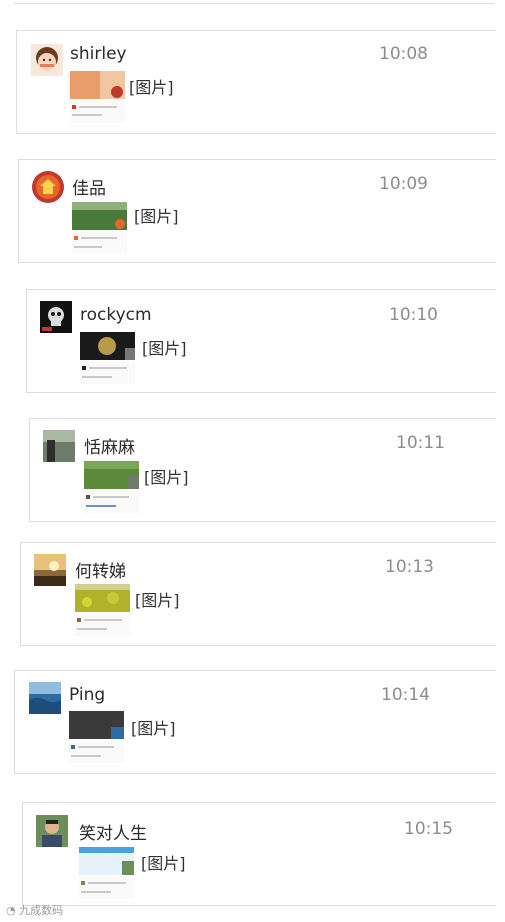 The height and width of the screenshot is (922, 505). What do you see at coordinates (59, 446) in the screenshot?
I see `photo-avatar-icon` at bounding box center [59, 446].